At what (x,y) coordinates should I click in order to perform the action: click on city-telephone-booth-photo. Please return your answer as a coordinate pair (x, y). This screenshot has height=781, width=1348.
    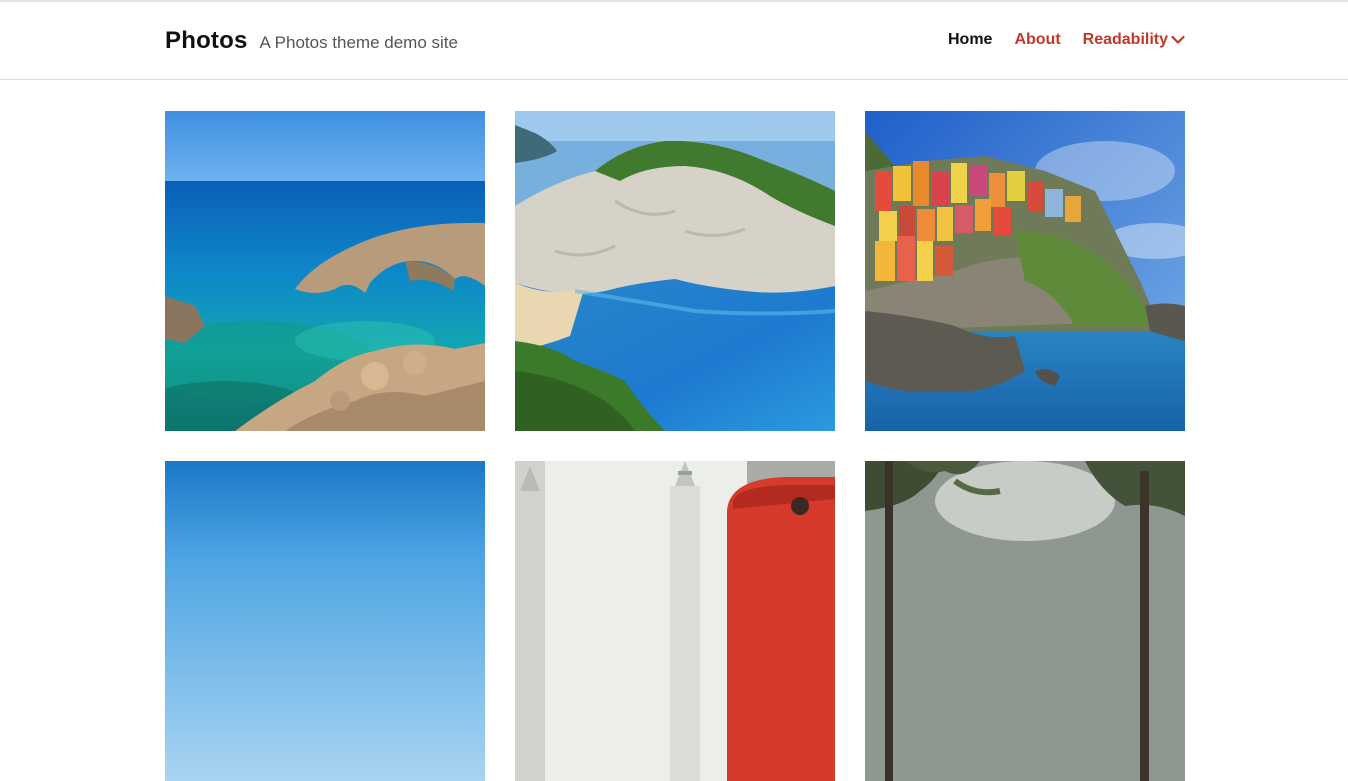
    Looking at the image, I should click on (675, 621).